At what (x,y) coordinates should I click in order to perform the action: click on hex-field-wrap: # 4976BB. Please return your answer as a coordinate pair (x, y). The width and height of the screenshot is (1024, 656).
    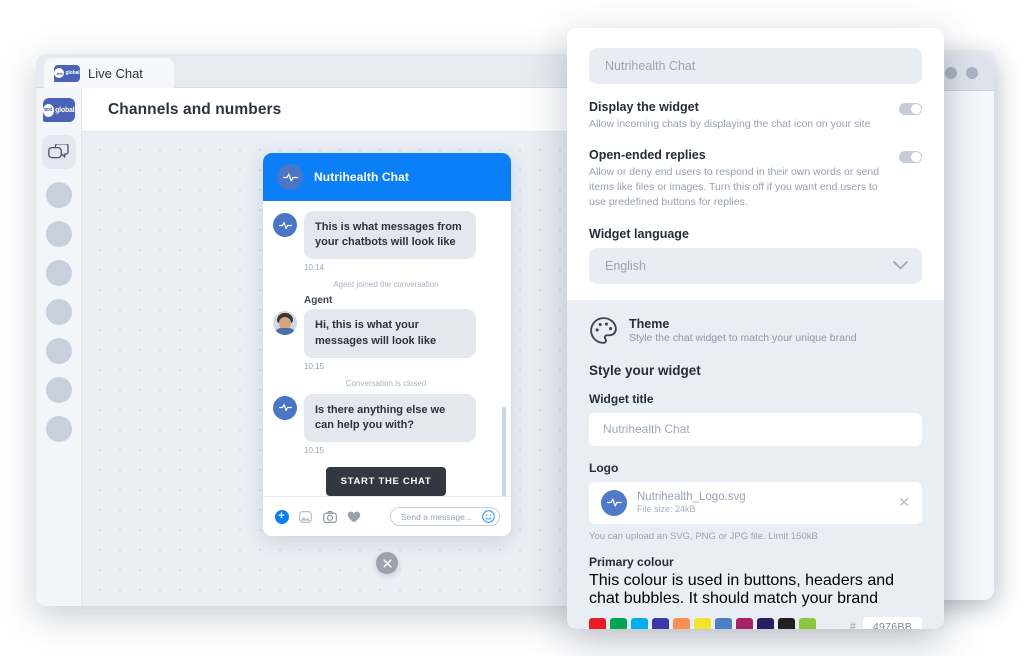
    Looking at the image, I should click on (885, 622).